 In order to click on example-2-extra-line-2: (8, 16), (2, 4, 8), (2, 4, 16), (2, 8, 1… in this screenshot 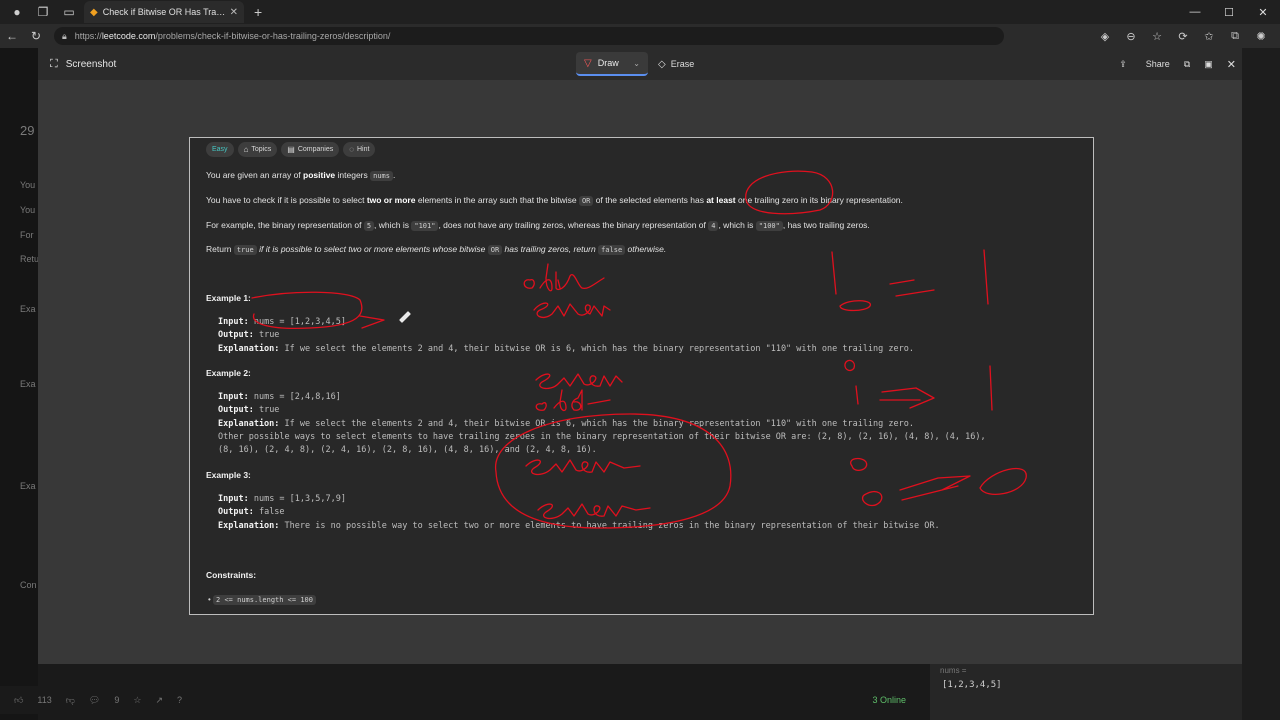, I will do `click(407, 450)`.